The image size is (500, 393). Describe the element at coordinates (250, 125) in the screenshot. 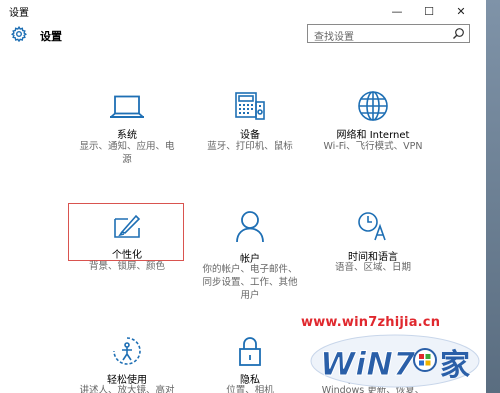

I see `tile-devices: 设备 蓝牙、打印机、鼠标` at that location.